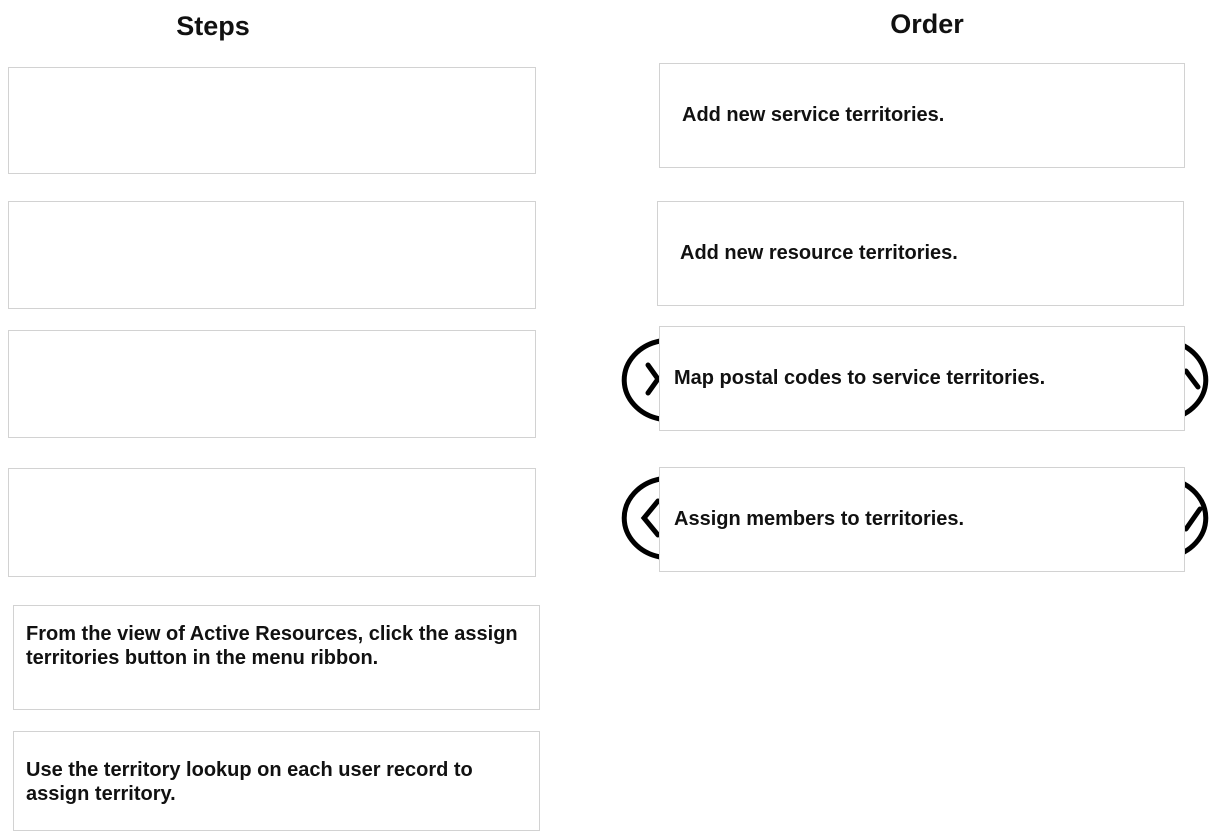 The width and height of the screenshot is (1227, 831). I want to click on order-heading: Order, so click(927, 24).